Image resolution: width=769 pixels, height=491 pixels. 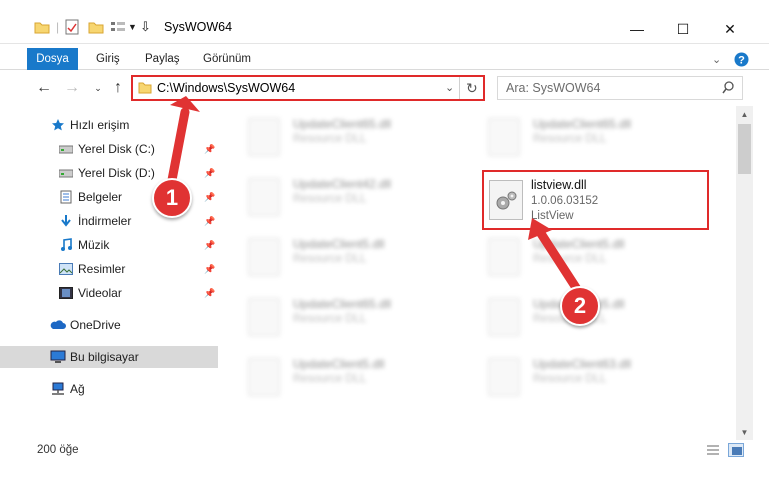 I want to click on step-callout-2: 2, so click(x=580, y=306).